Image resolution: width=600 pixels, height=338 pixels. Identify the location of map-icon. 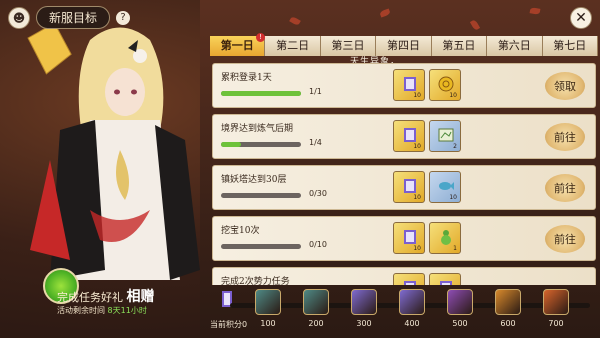
(446, 135).